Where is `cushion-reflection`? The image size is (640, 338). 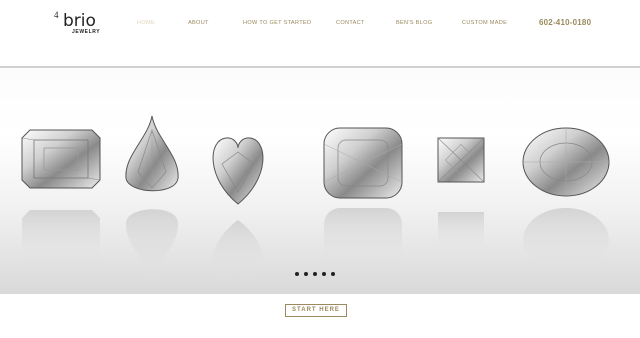
cushion-reflection is located at coordinates (363, 238).